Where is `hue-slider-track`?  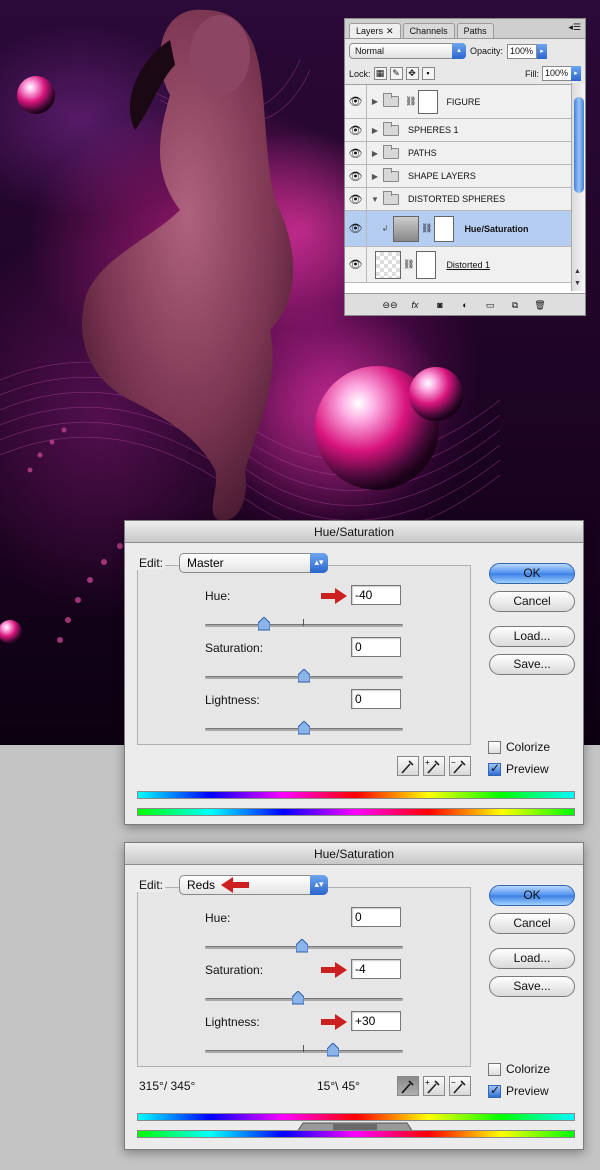 hue-slider-track is located at coordinates (304, 625).